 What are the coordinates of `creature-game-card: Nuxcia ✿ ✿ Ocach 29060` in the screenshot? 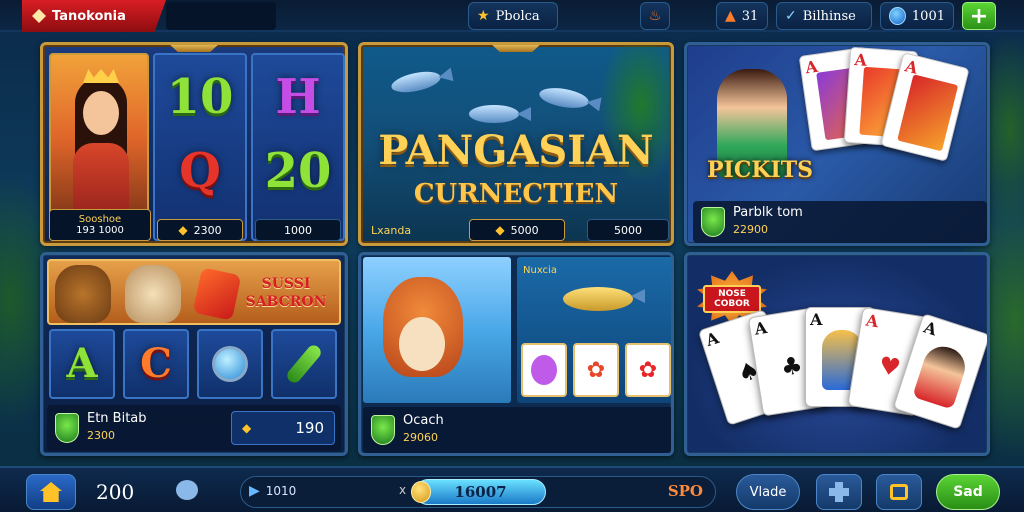 It's located at (516, 354).